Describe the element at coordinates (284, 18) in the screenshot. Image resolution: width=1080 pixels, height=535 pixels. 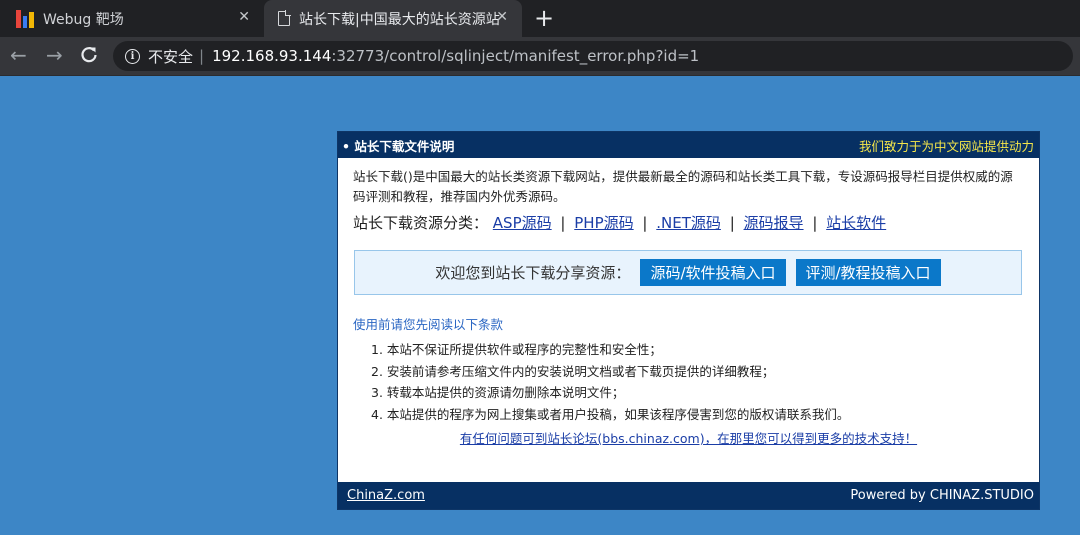
I see `document-icon` at that location.